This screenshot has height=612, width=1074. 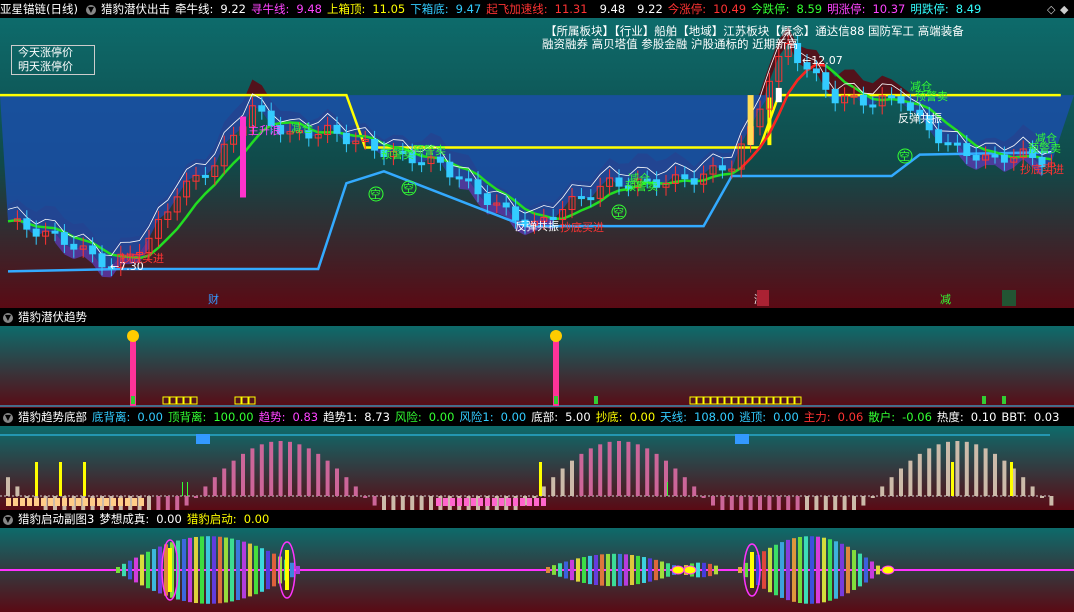 I want to click on legend-value: 0.00, so click(x=513, y=417).